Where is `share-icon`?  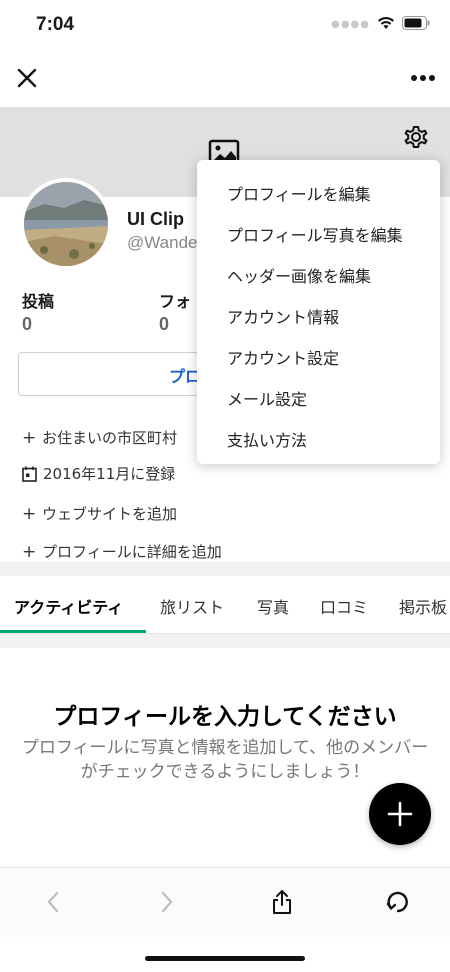
share-icon is located at coordinates (282, 902).